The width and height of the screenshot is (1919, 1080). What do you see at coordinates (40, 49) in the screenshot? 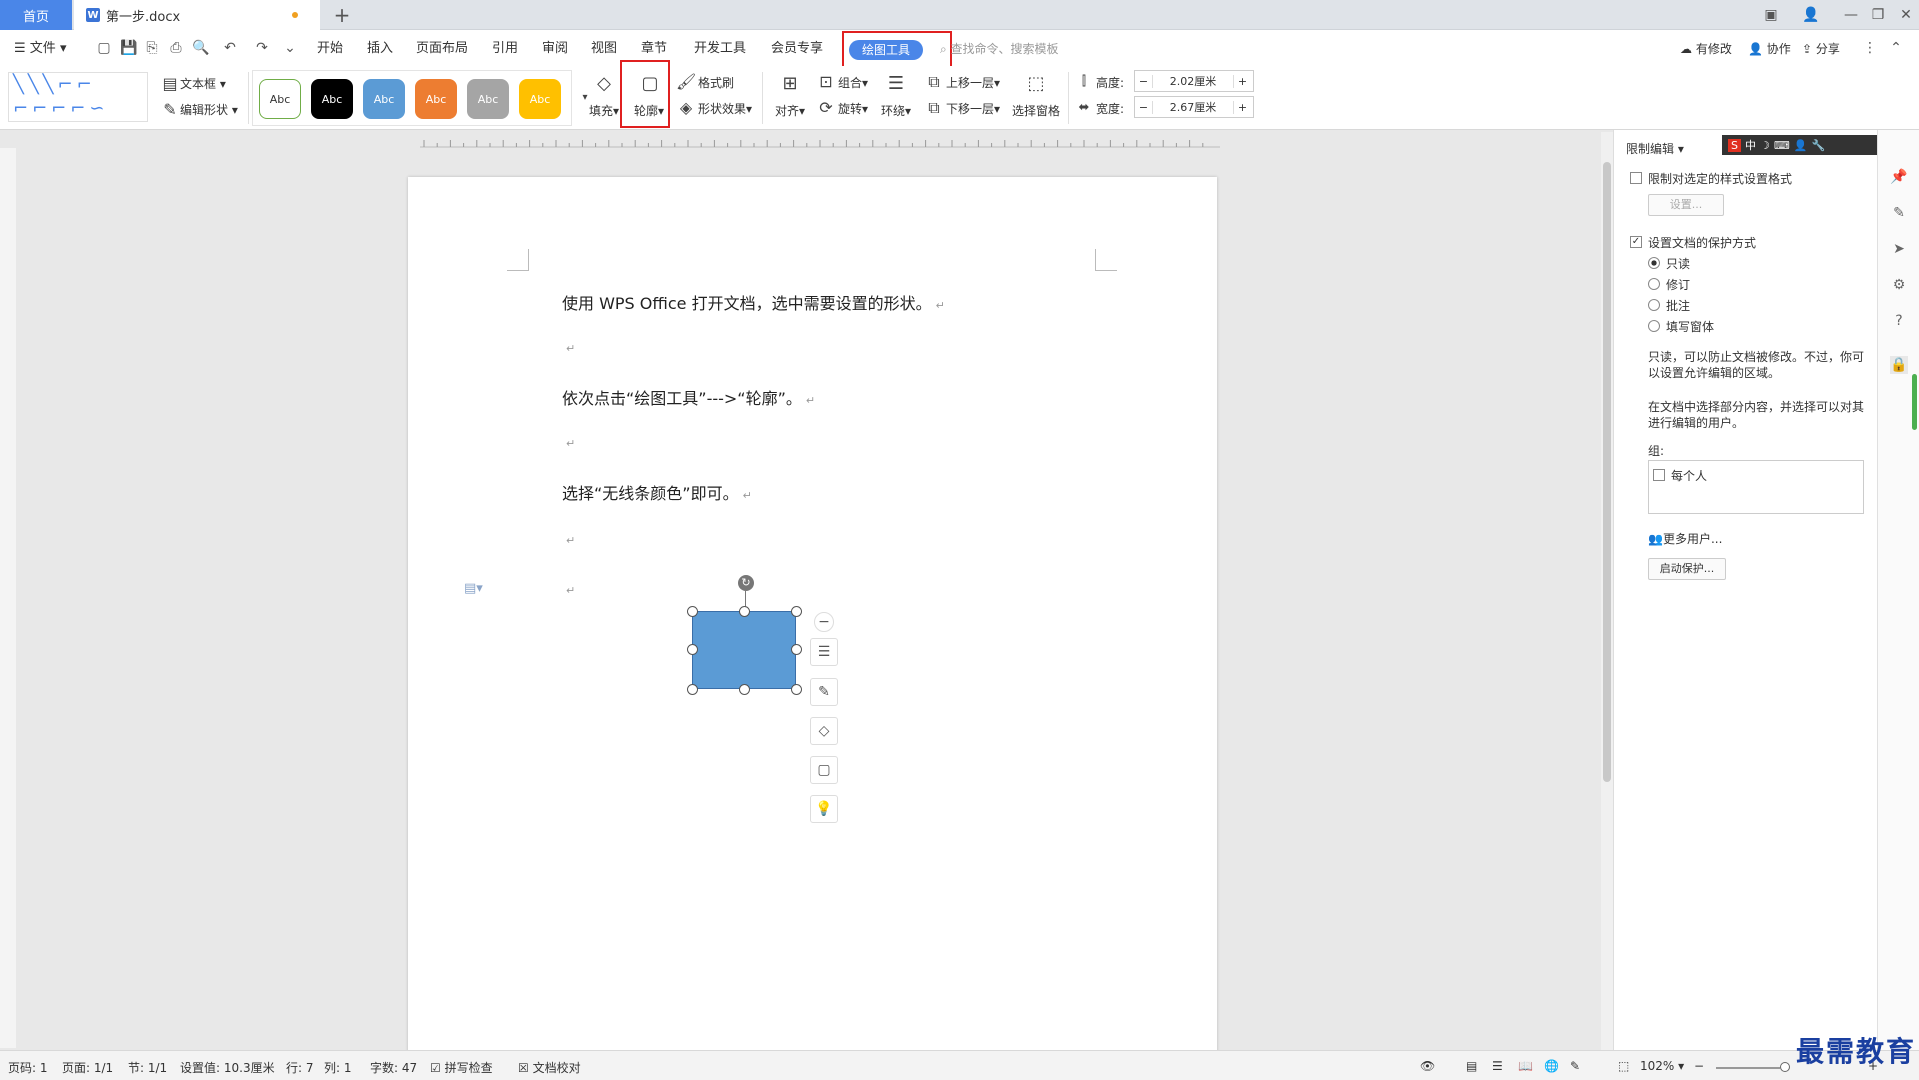
I see `file-menu: ☰ 文件 ▾` at bounding box center [40, 49].